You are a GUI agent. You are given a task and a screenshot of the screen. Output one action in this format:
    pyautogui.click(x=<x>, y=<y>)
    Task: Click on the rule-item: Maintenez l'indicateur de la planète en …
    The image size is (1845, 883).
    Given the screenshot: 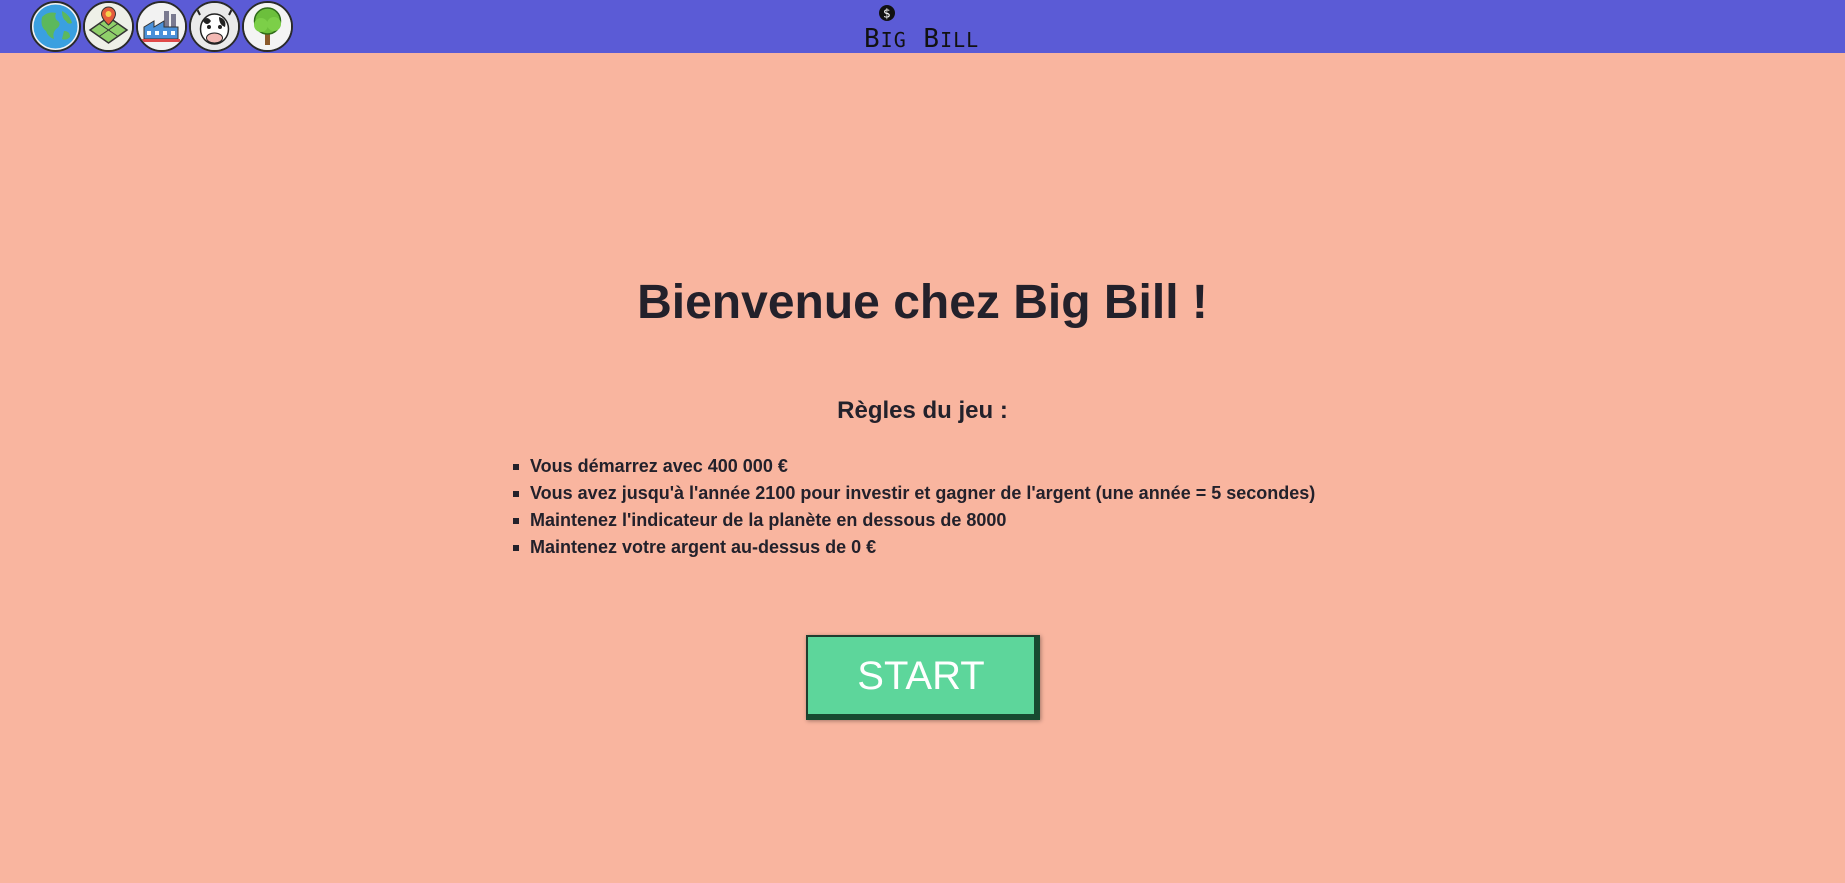 What is the action you would take?
    pyautogui.click(x=913, y=520)
    